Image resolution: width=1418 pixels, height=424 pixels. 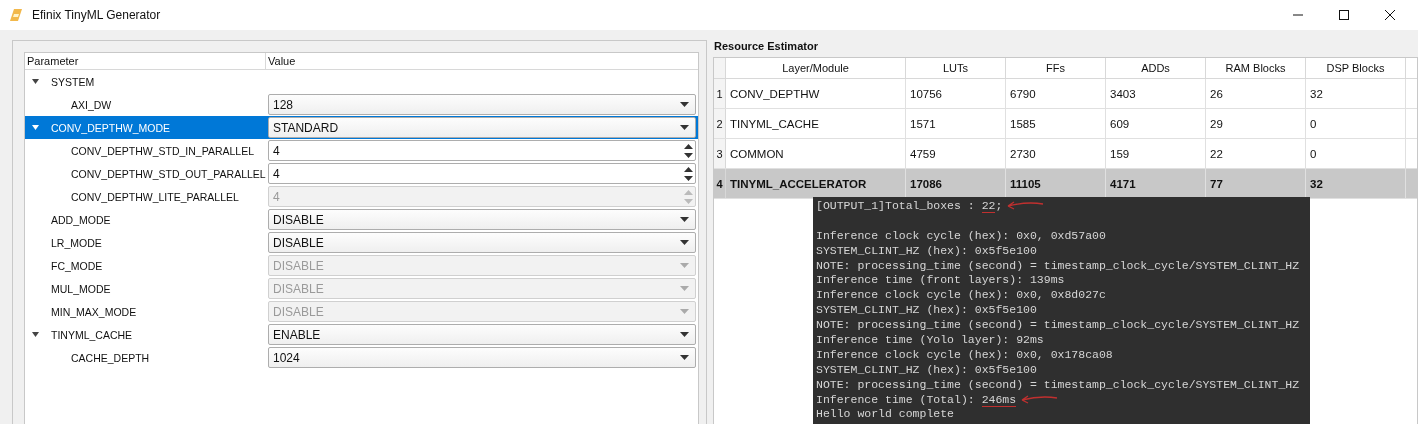 I want to click on column-header: Parameter, so click(x=145, y=61).